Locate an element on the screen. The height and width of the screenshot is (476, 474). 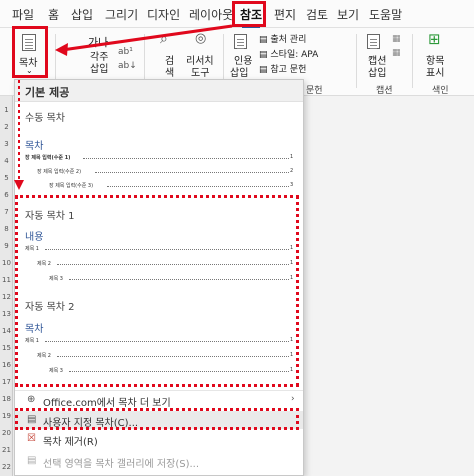
tab-design: 디자인 is located at coordinates (163, 14).